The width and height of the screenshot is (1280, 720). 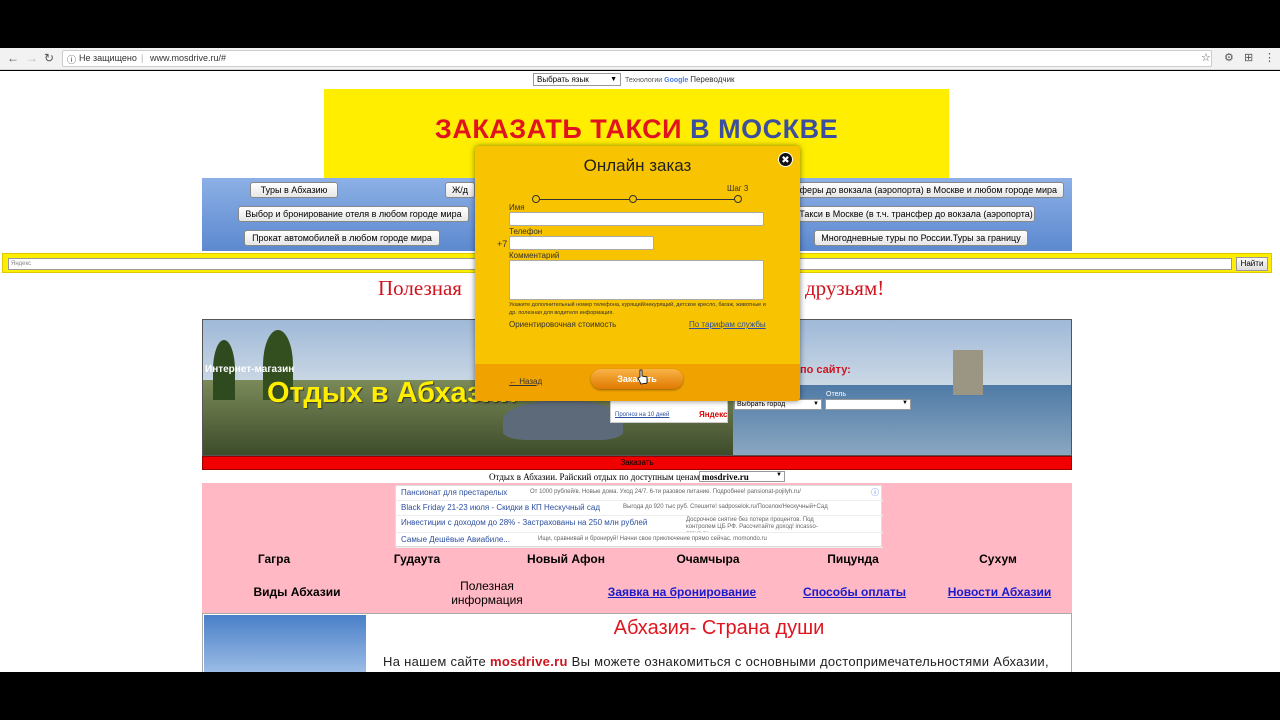 What do you see at coordinates (713, 414) in the screenshot?
I see `yandex-logo: Яндекс` at bounding box center [713, 414].